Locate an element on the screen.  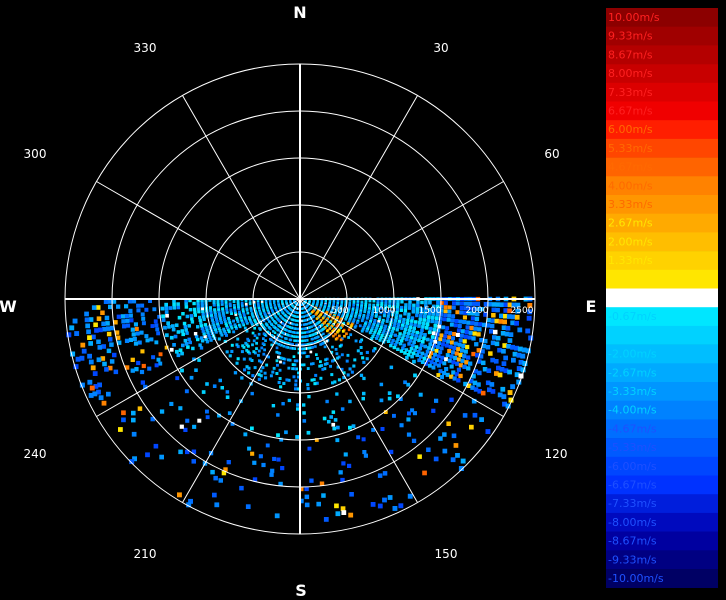
colorbar-label: 6.67m/s is located at coordinates (630, 111).